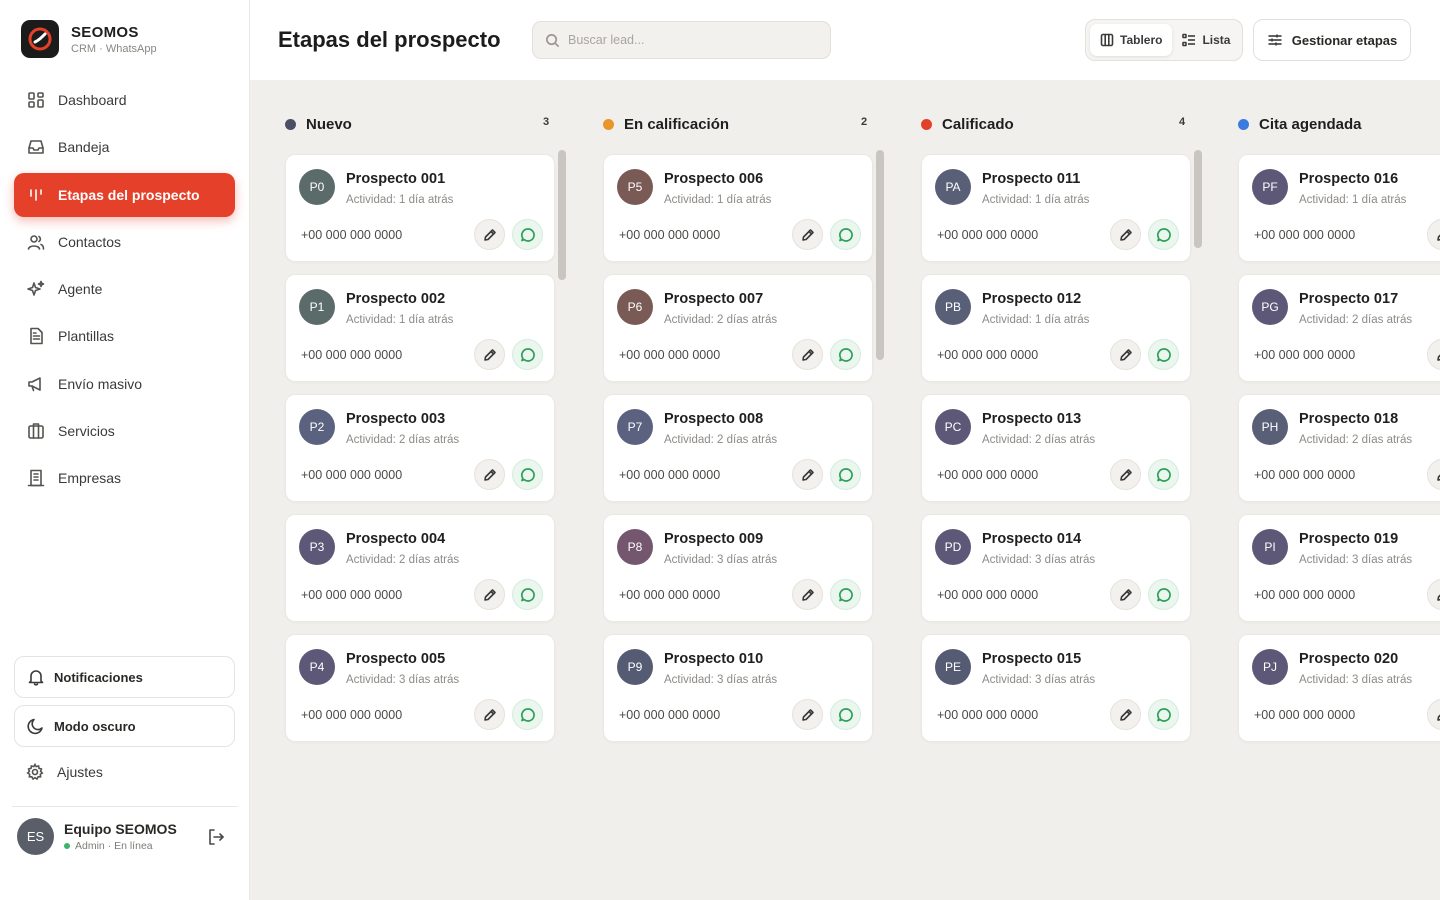  What do you see at coordinates (1206, 40) in the screenshot?
I see `view-list-button: Lista` at bounding box center [1206, 40].